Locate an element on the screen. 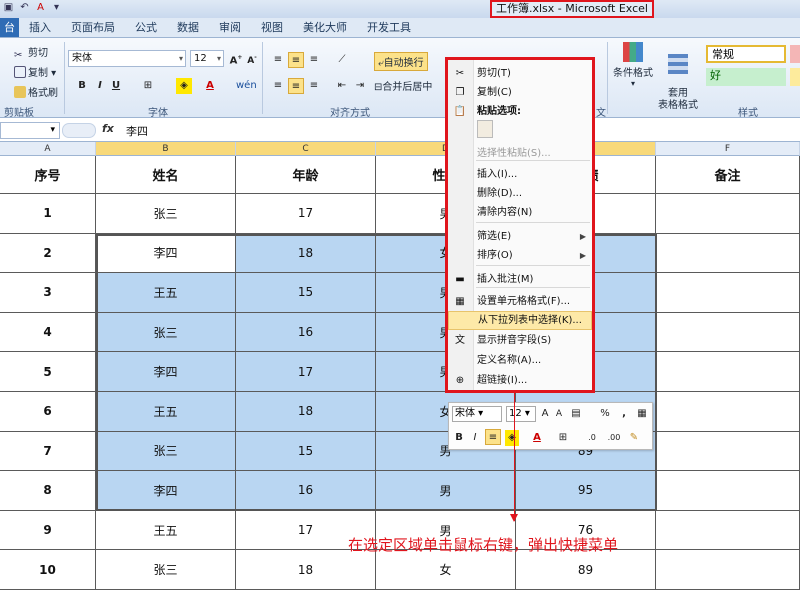 The height and width of the screenshot is (600, 800). table-cell-index: 2 is located at coordinates (48, 253).